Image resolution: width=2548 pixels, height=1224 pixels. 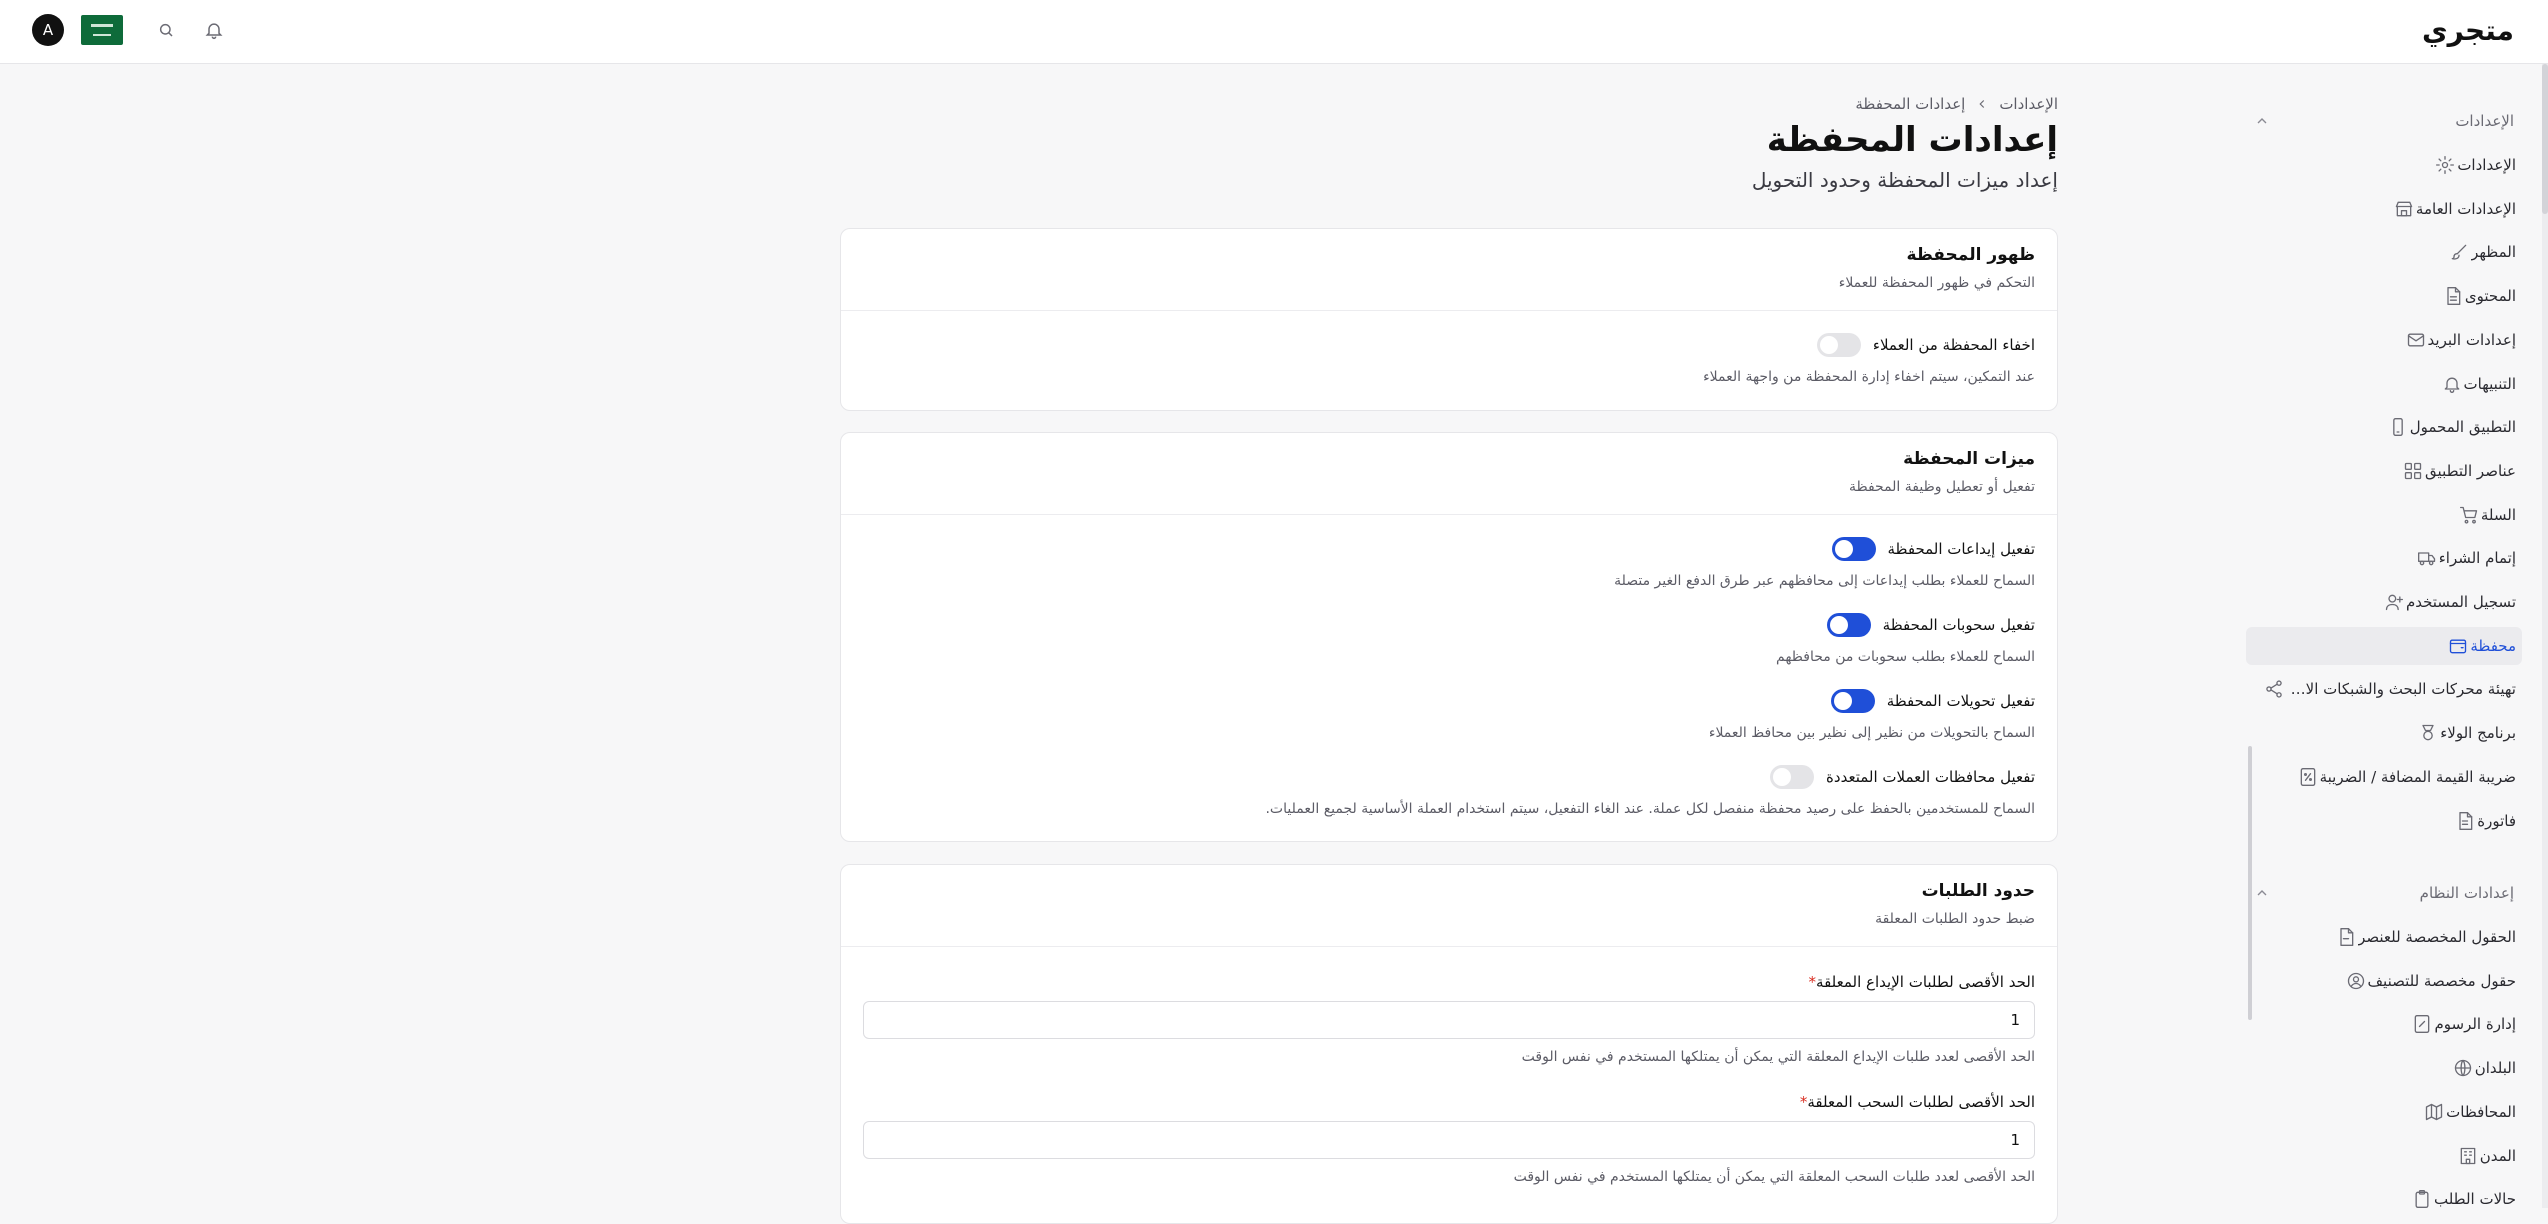 I want to click on gear-icon, so click(x=2445, y=165).